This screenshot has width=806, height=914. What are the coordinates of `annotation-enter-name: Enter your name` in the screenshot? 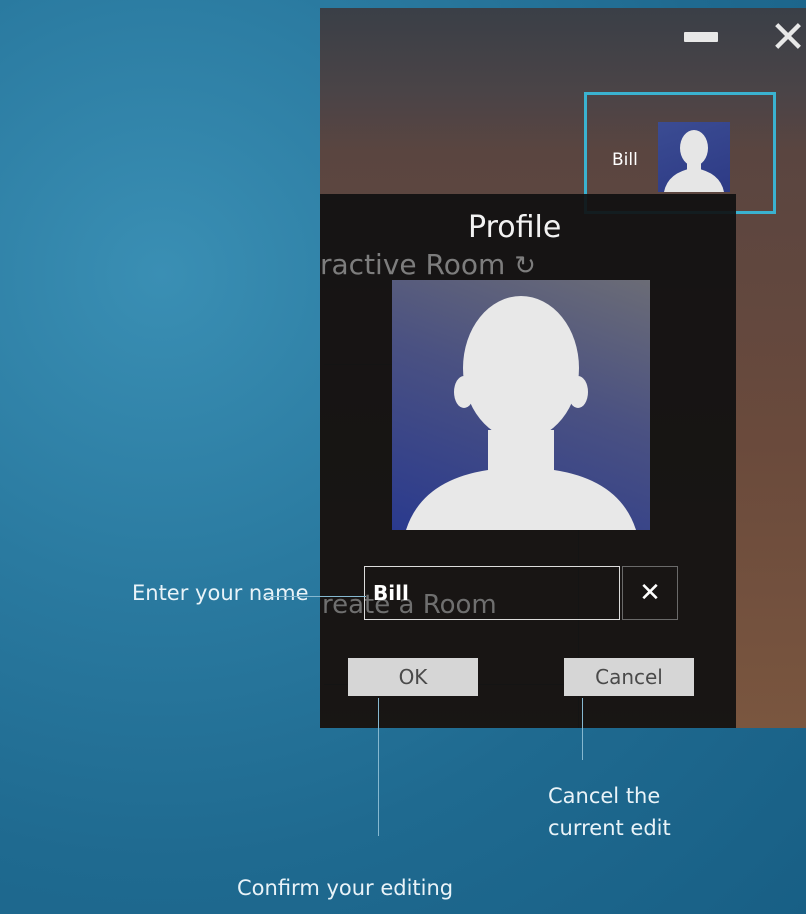 It's located at (220, 593).